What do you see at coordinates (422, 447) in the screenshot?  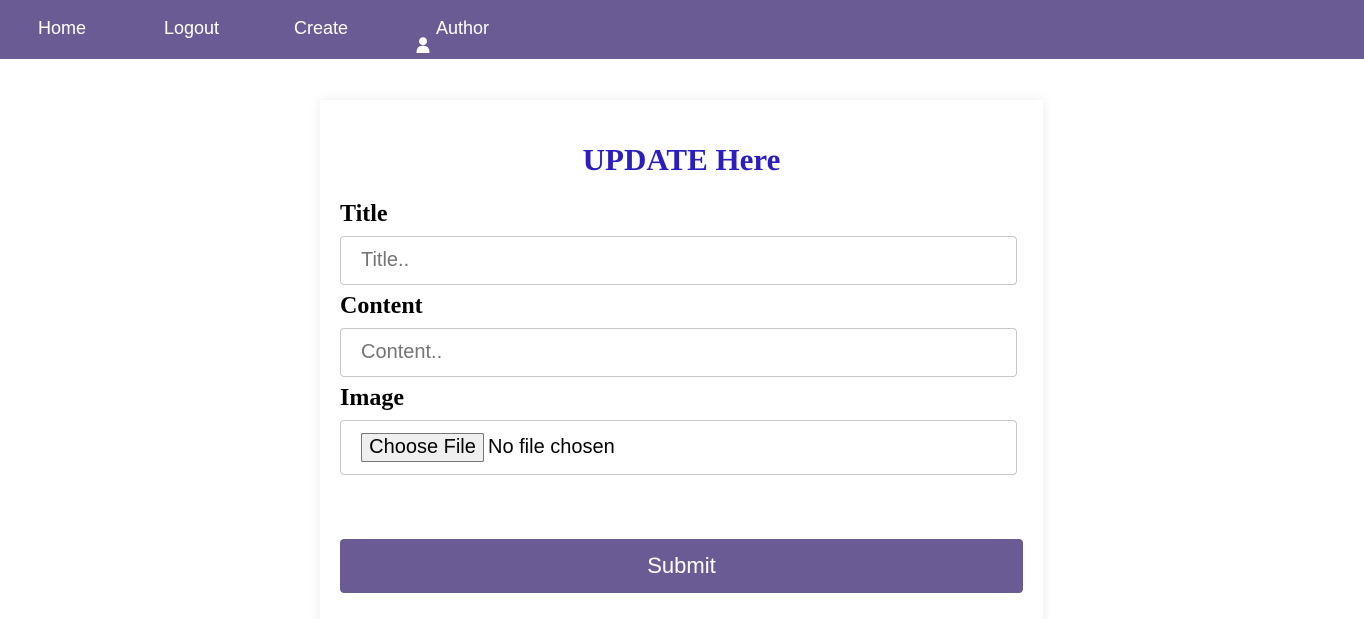 I see `choose-file-button: Choose File` at bounding box center [422, 447].